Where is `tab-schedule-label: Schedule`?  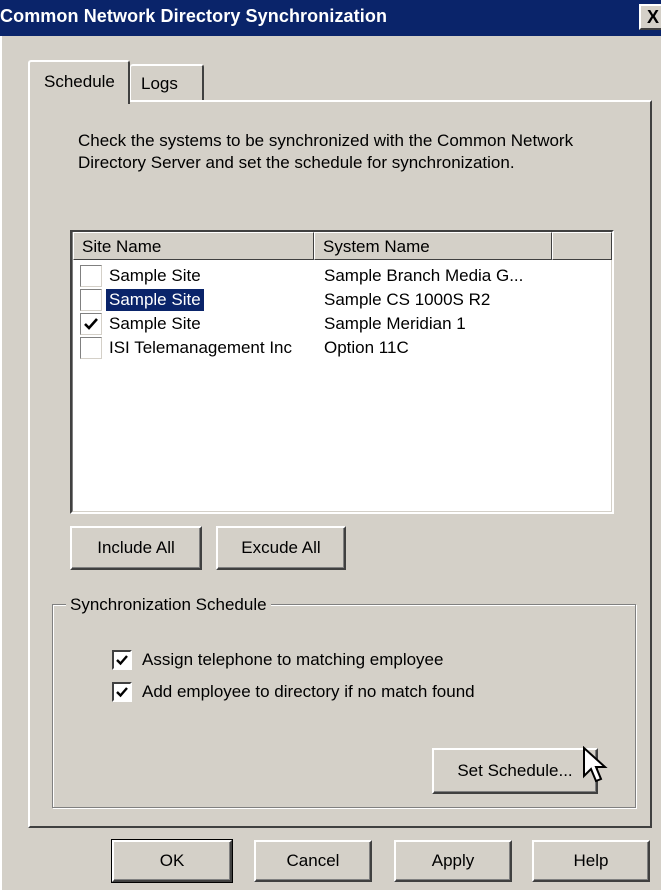
tab-schedule-label: Schedule is located at coordinates (79, 81).